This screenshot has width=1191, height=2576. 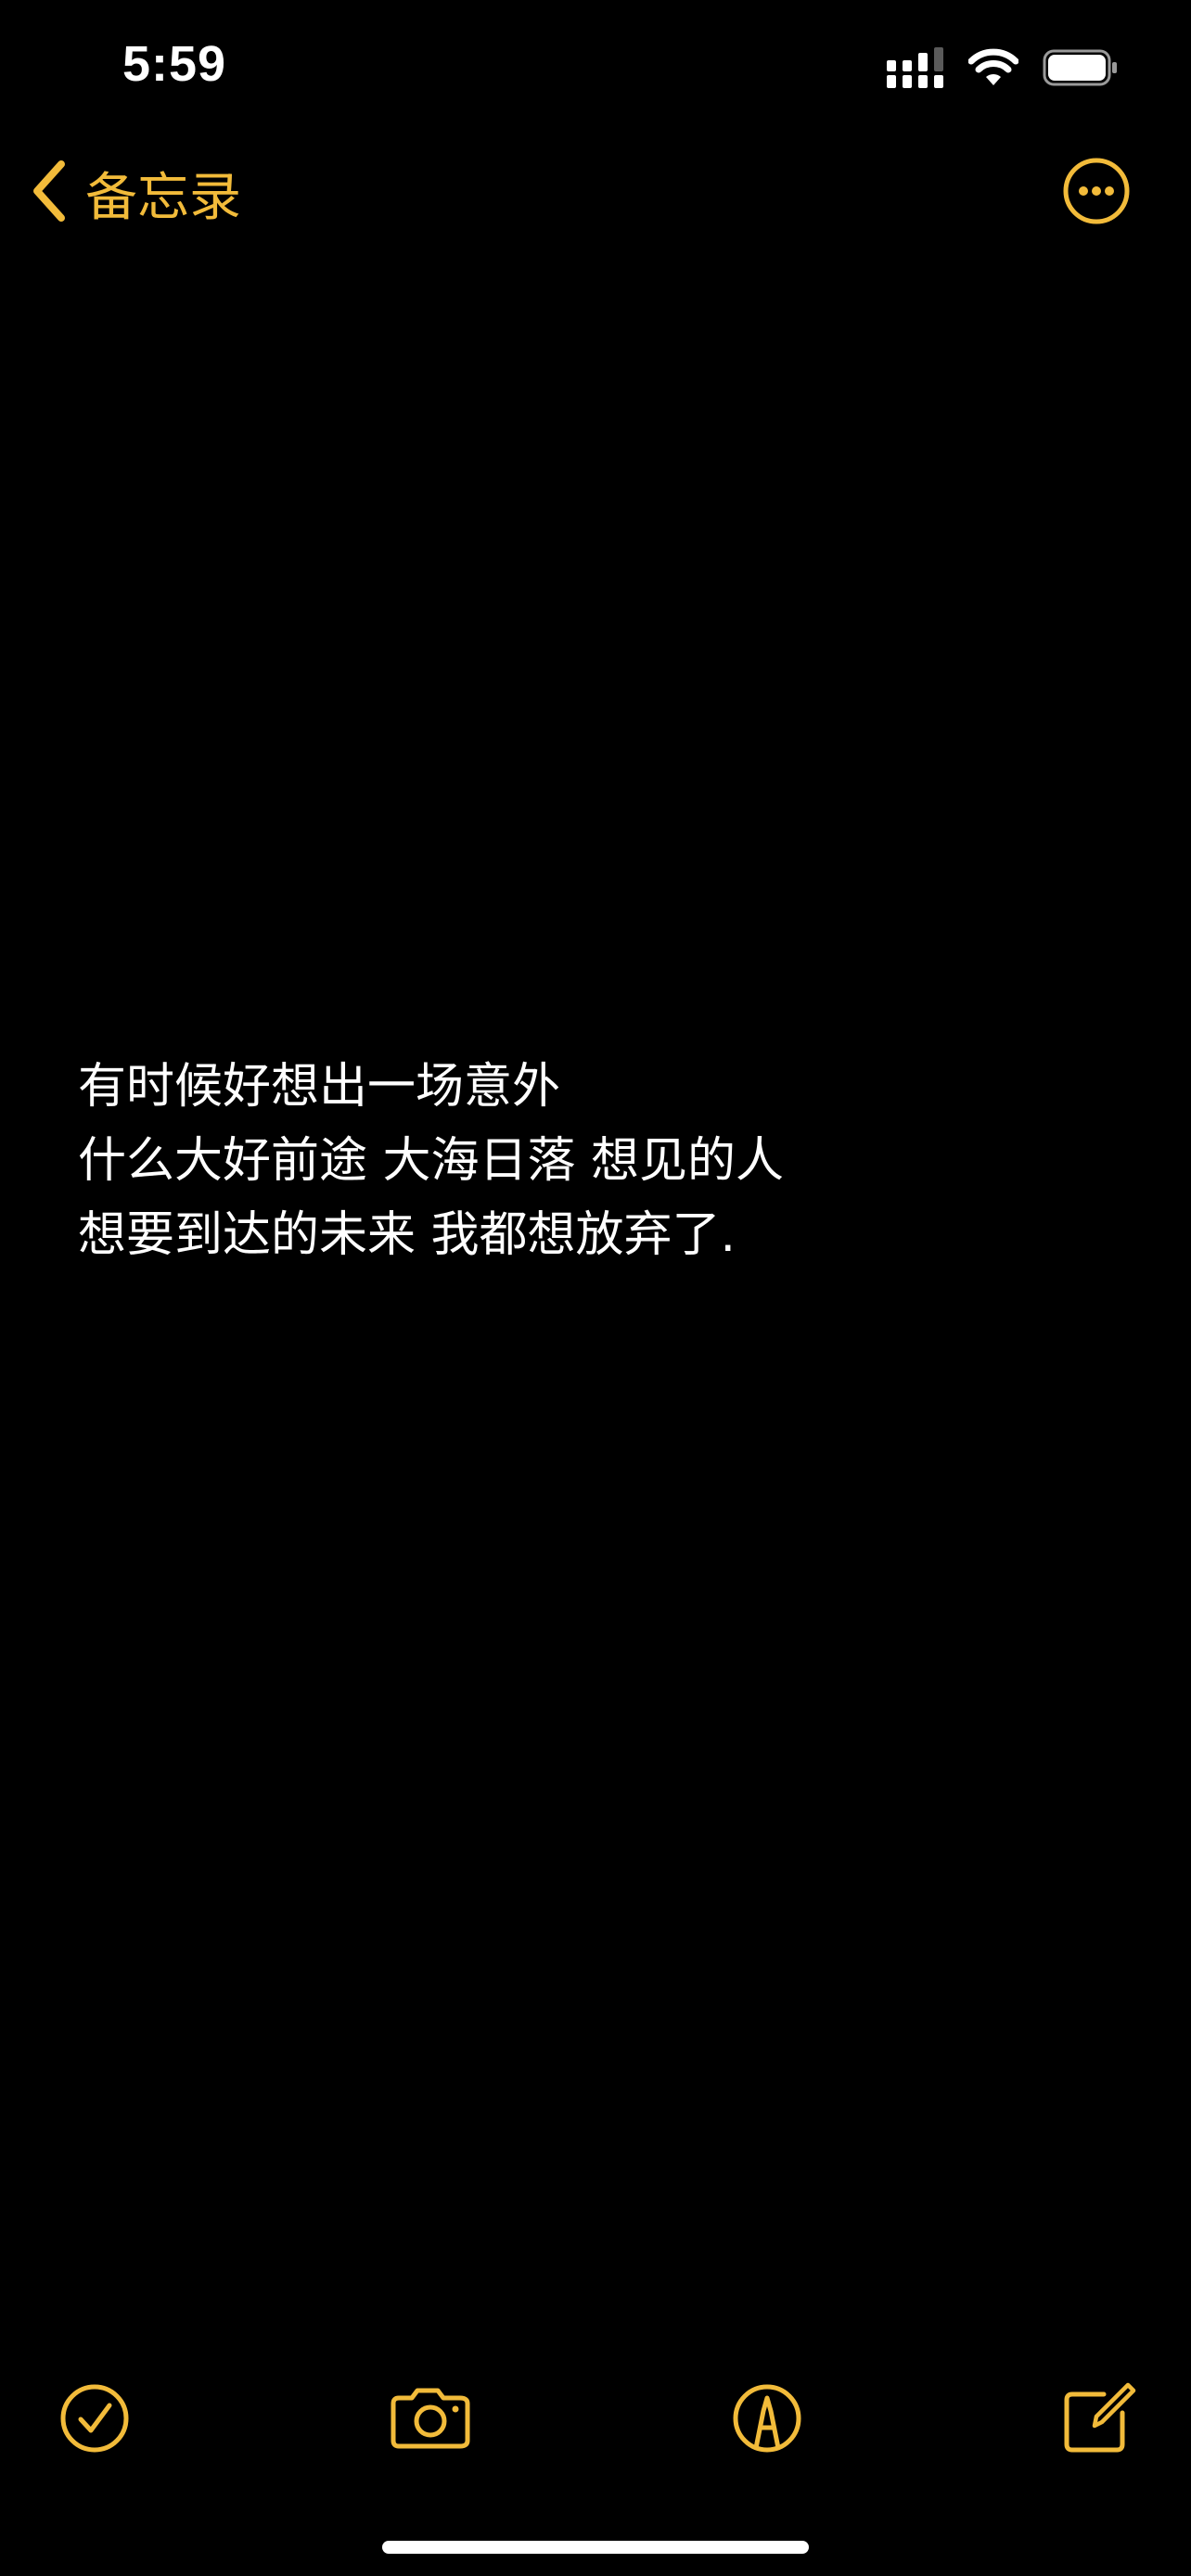 I want to click on cellular-signal-icon, so click(x=916, y=67).